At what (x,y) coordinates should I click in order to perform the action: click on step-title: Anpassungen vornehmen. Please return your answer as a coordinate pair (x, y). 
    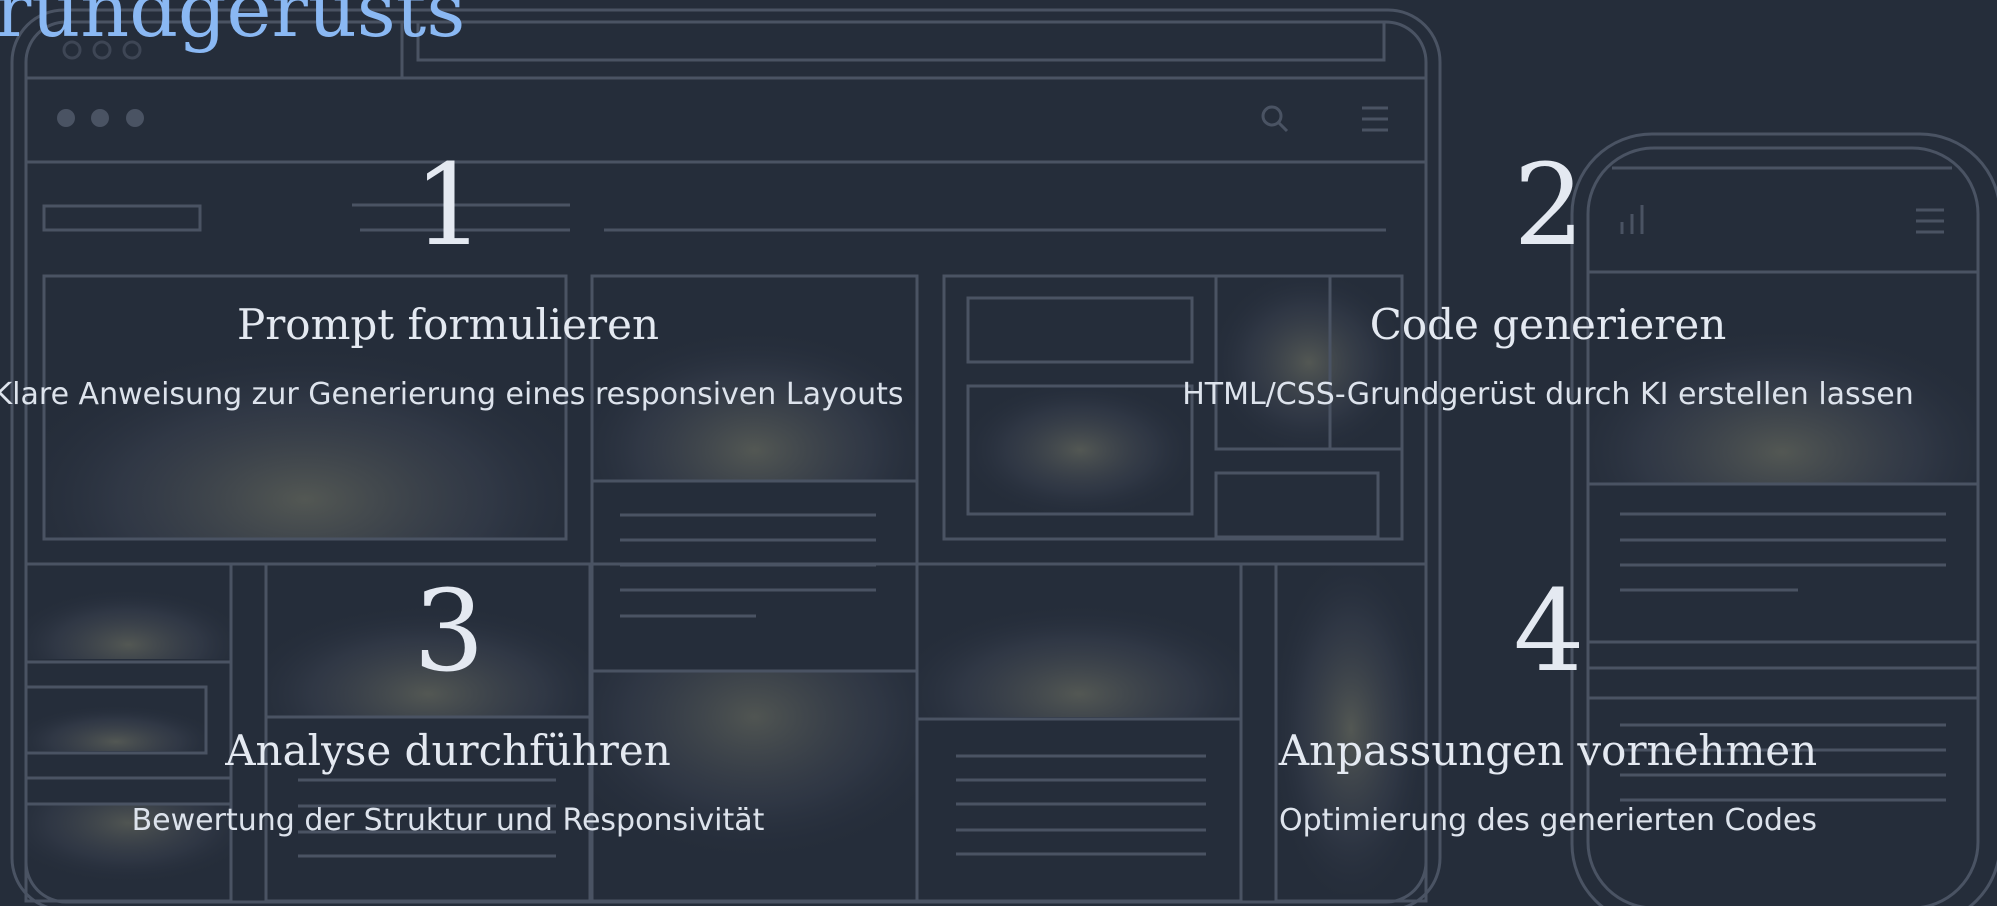
    Looking at the image, I should click on (1548, 750).